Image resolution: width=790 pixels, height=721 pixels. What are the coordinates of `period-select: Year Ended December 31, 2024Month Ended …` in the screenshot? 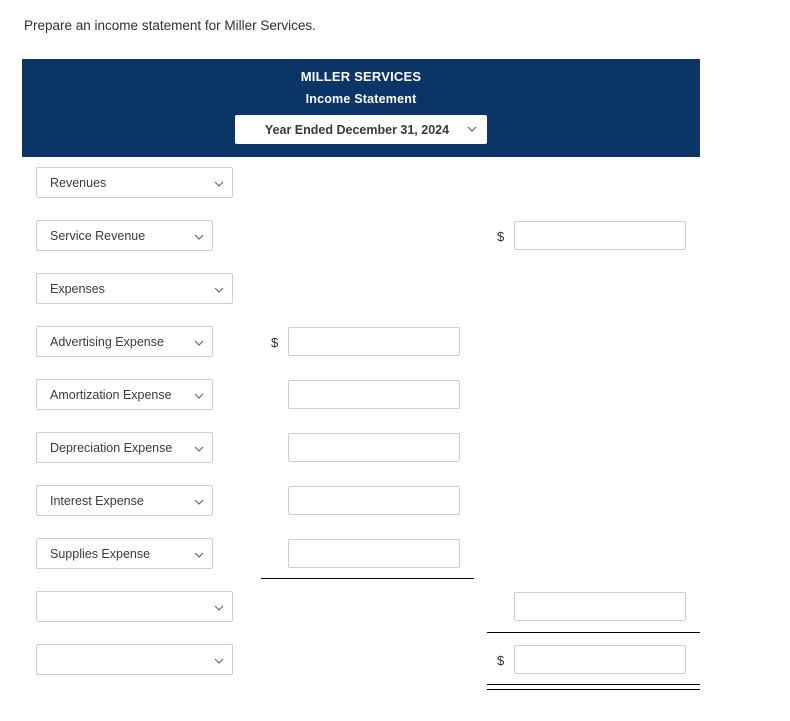 It's located at (361, 129).